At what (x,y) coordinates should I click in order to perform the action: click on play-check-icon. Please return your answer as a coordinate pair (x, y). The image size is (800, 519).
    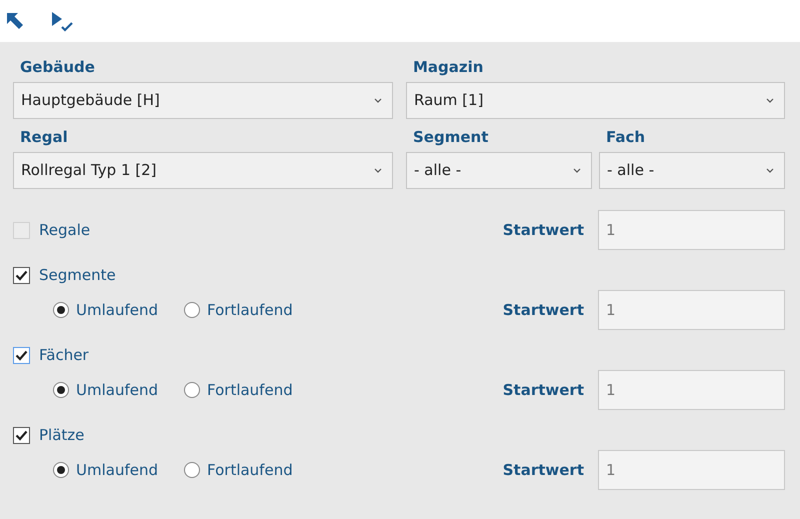
    Looking at the image, I should click on (63, 21).